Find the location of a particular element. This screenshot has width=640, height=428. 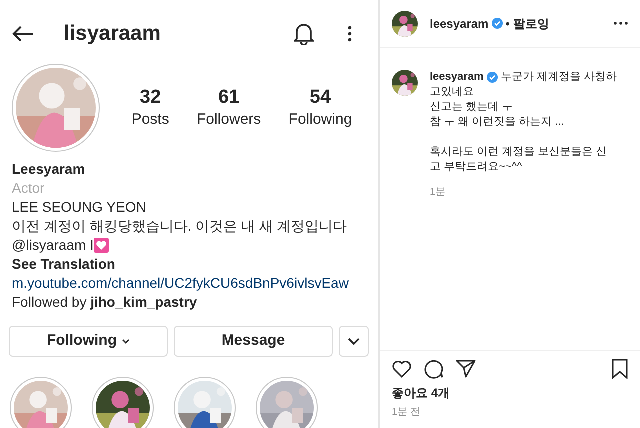

suggestions-button is located at coordinates (354, 341).